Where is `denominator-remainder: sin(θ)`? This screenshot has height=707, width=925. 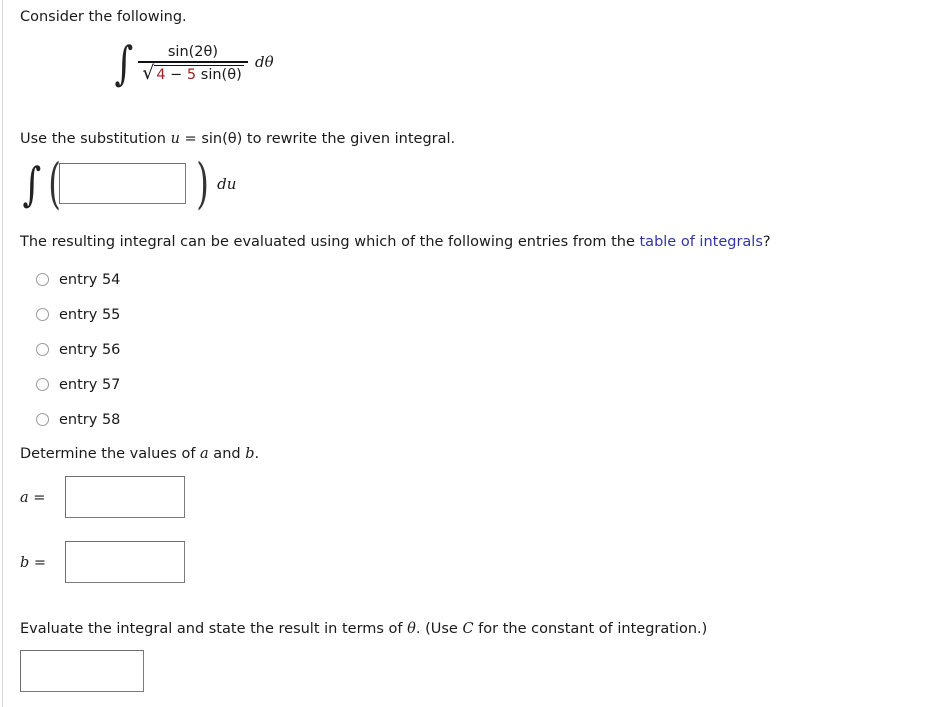
denominator-remainder: sin(θ) is located at coordinates (219, 74).